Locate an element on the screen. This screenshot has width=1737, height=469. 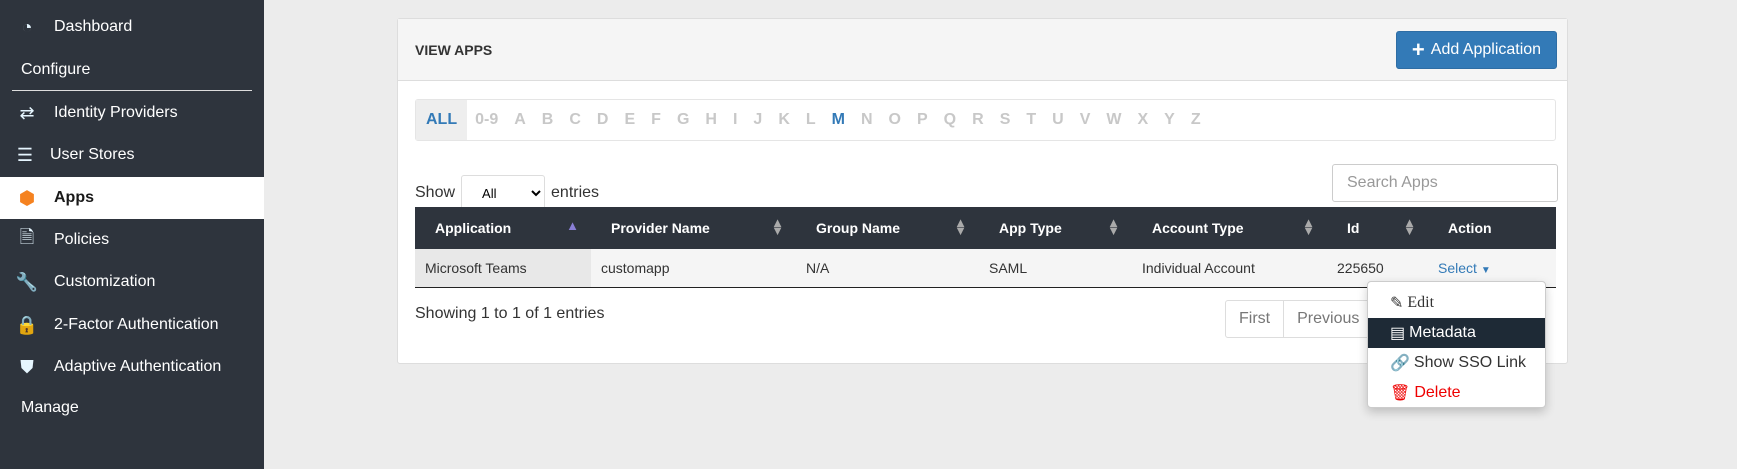
alphabet-filter: ALL 0-9 A B C D E F G H I J K L M N O P Q R S T U V W X Y Z is located at coordinates (985, 120).